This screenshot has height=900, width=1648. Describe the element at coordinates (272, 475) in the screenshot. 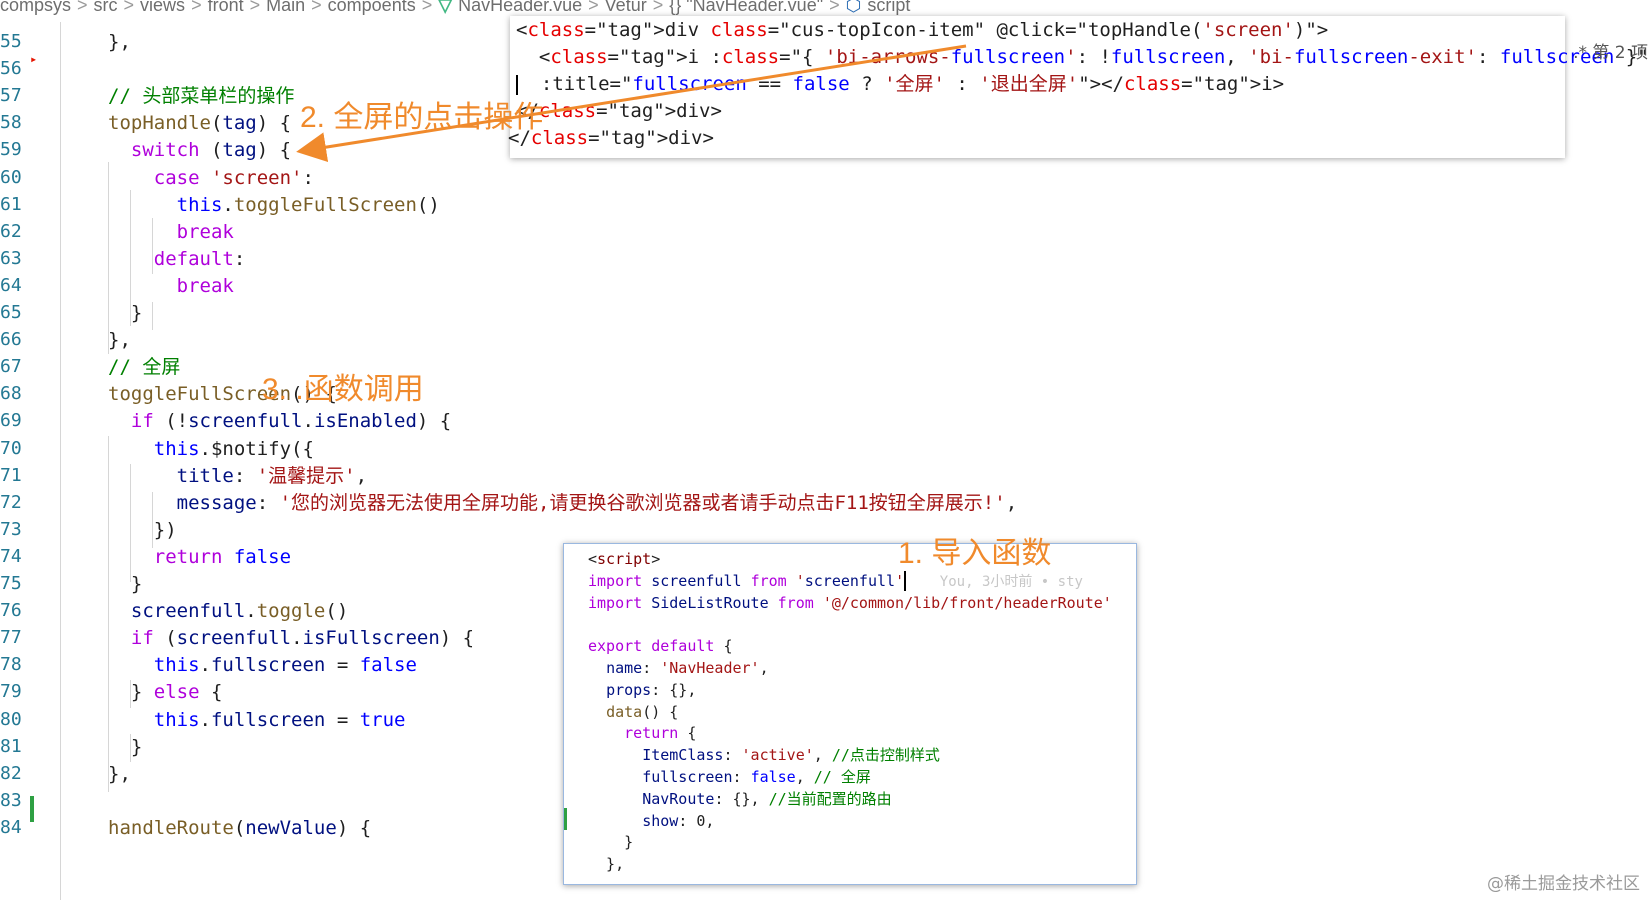

I see `code-text: title: '温馨提示',` at that location.